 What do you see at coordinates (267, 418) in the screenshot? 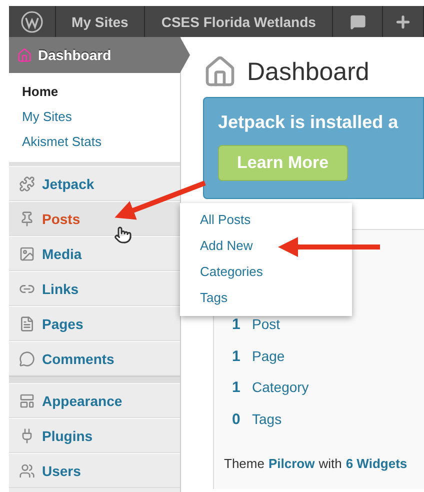
I see `count-label: Tags` at bounding box center [267, 418].